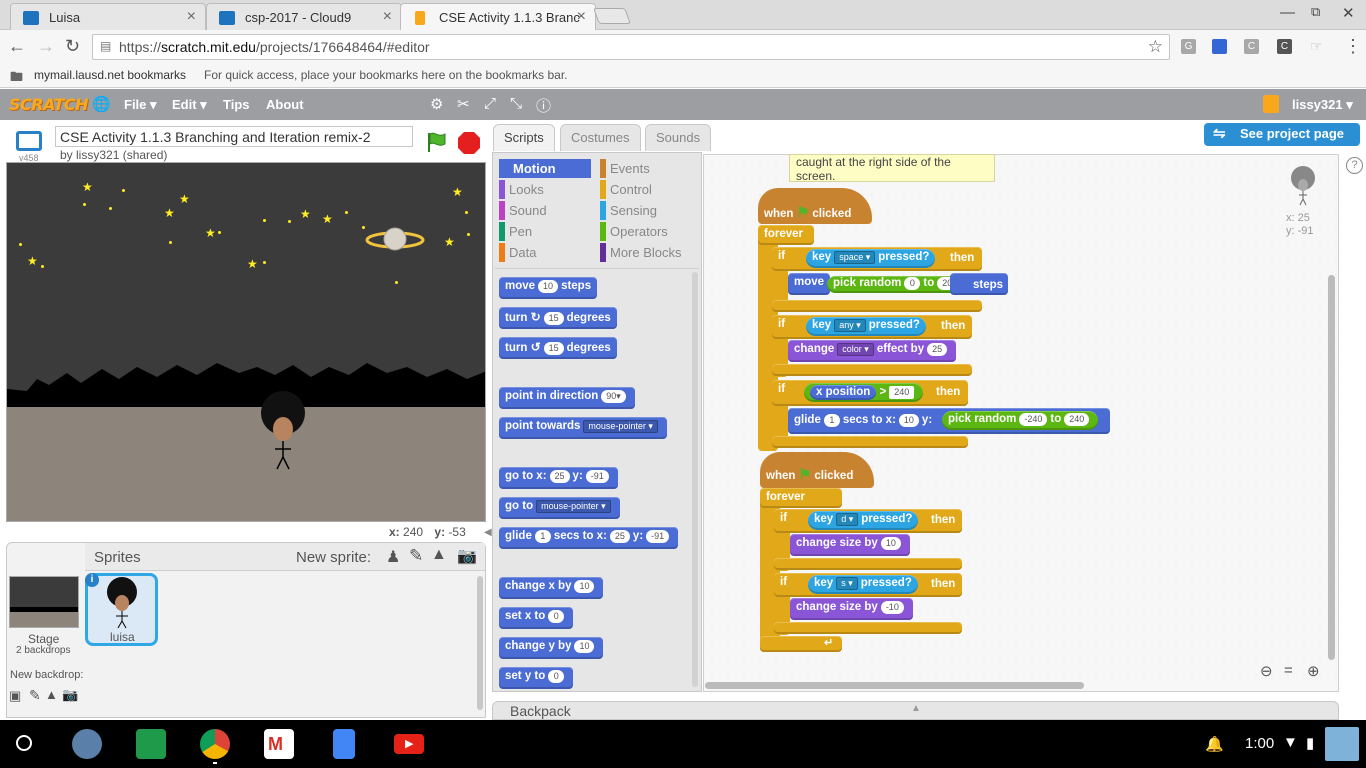 This screenshot has width=1366, height=768. Describe the element at coordinates (51, 694) in the screenshot. I see `upload-backdrop-icon: ▲` at that location.